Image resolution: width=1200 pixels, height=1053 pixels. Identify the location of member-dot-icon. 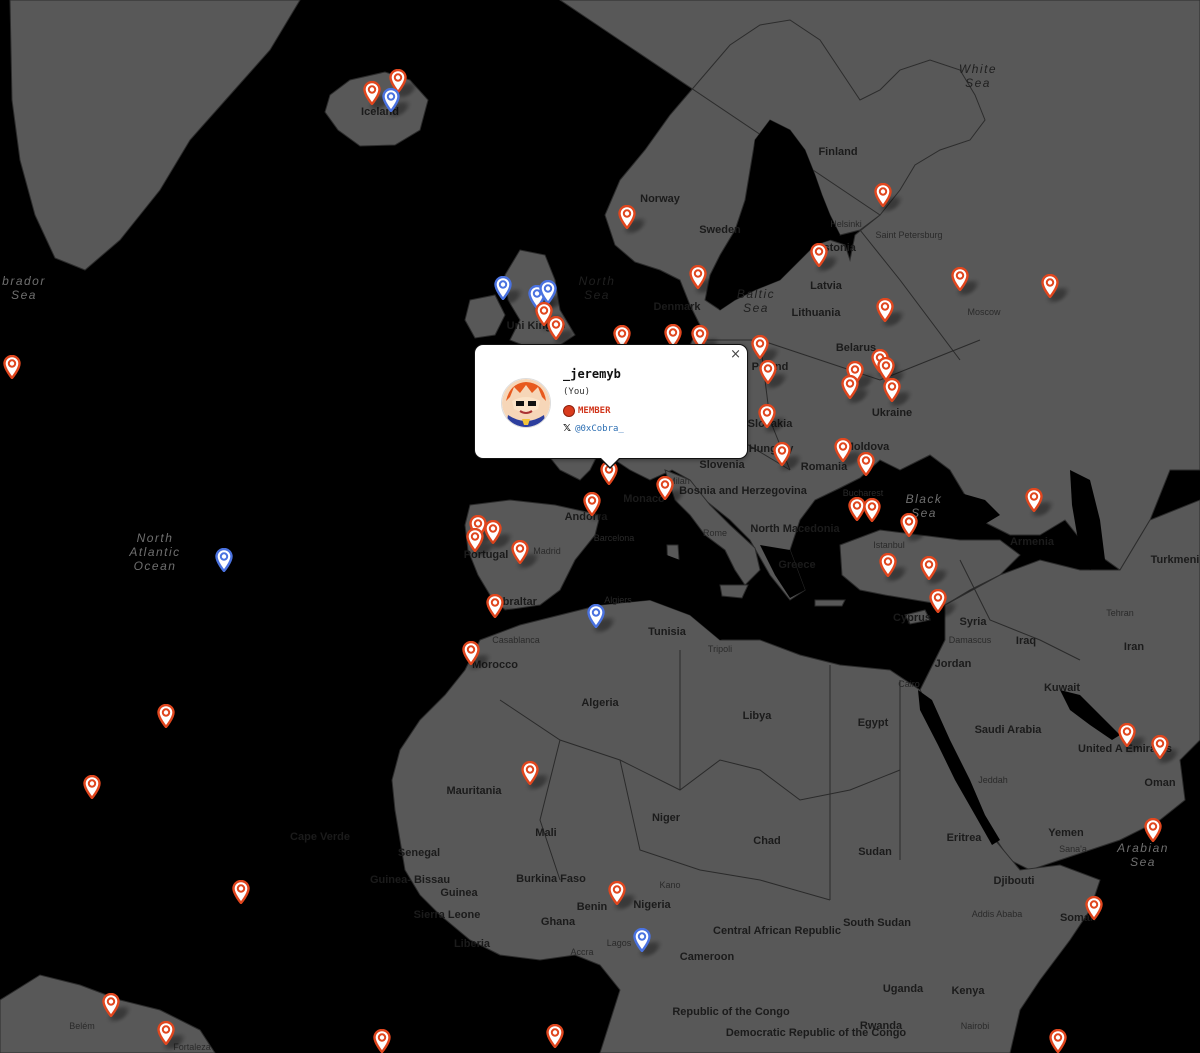
(569, 411).